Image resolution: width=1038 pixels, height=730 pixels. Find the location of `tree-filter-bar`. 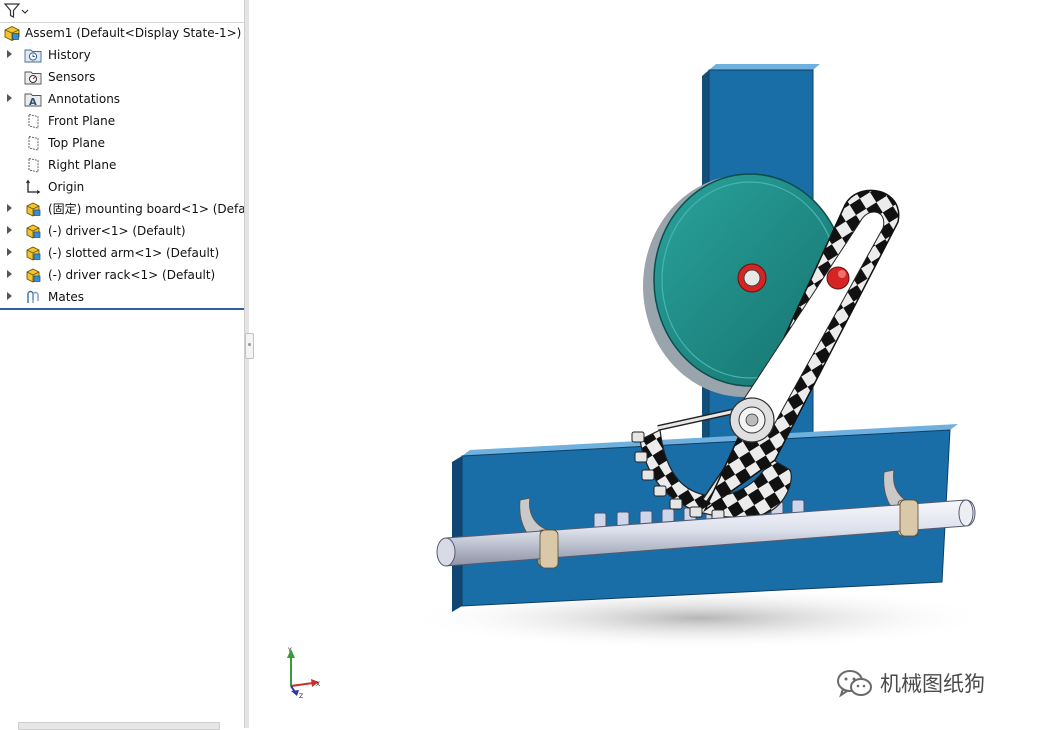

tree-filter-bar is located at coordinates (122, 11).